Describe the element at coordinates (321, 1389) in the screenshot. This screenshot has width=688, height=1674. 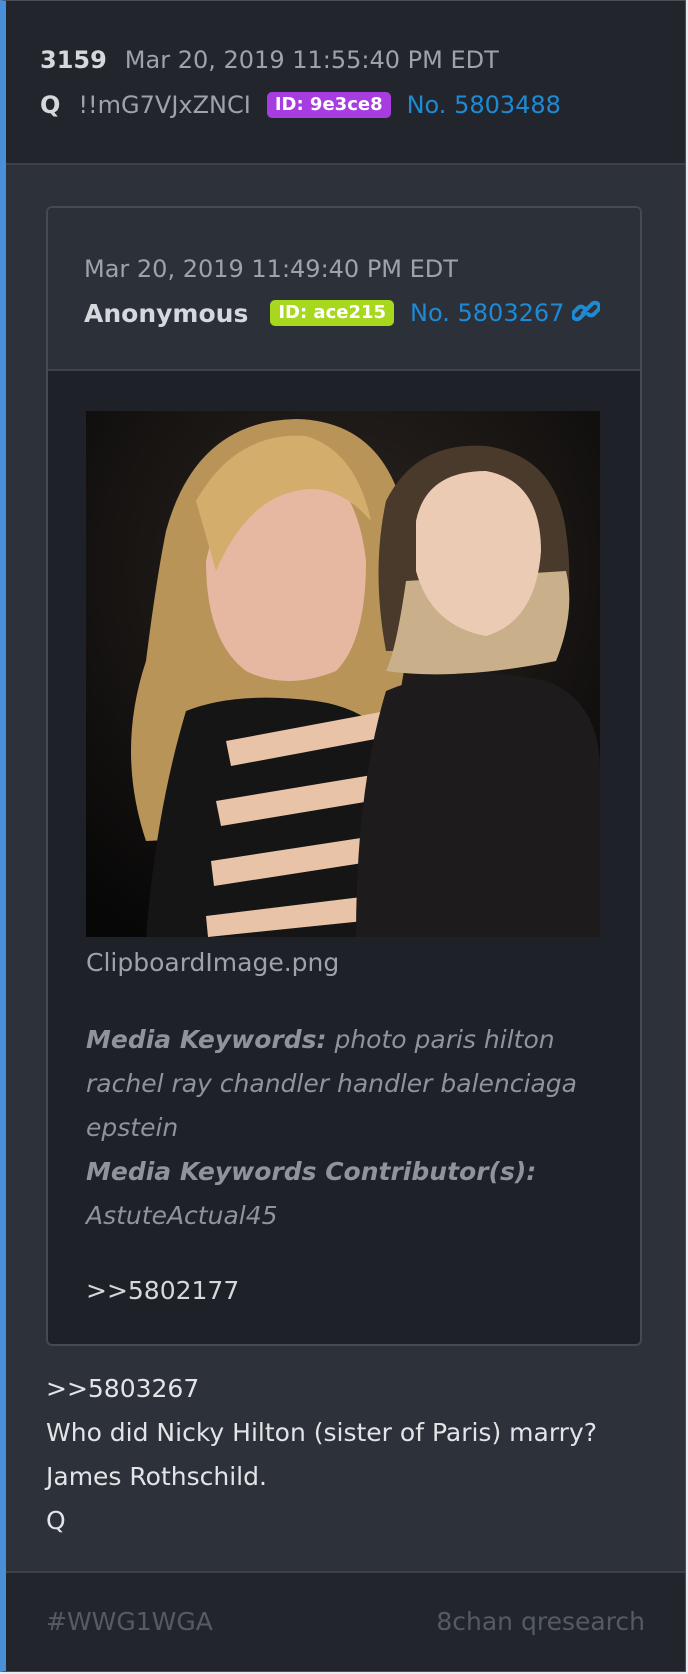
I see `reply-reference-link: >>5803267` at that location.